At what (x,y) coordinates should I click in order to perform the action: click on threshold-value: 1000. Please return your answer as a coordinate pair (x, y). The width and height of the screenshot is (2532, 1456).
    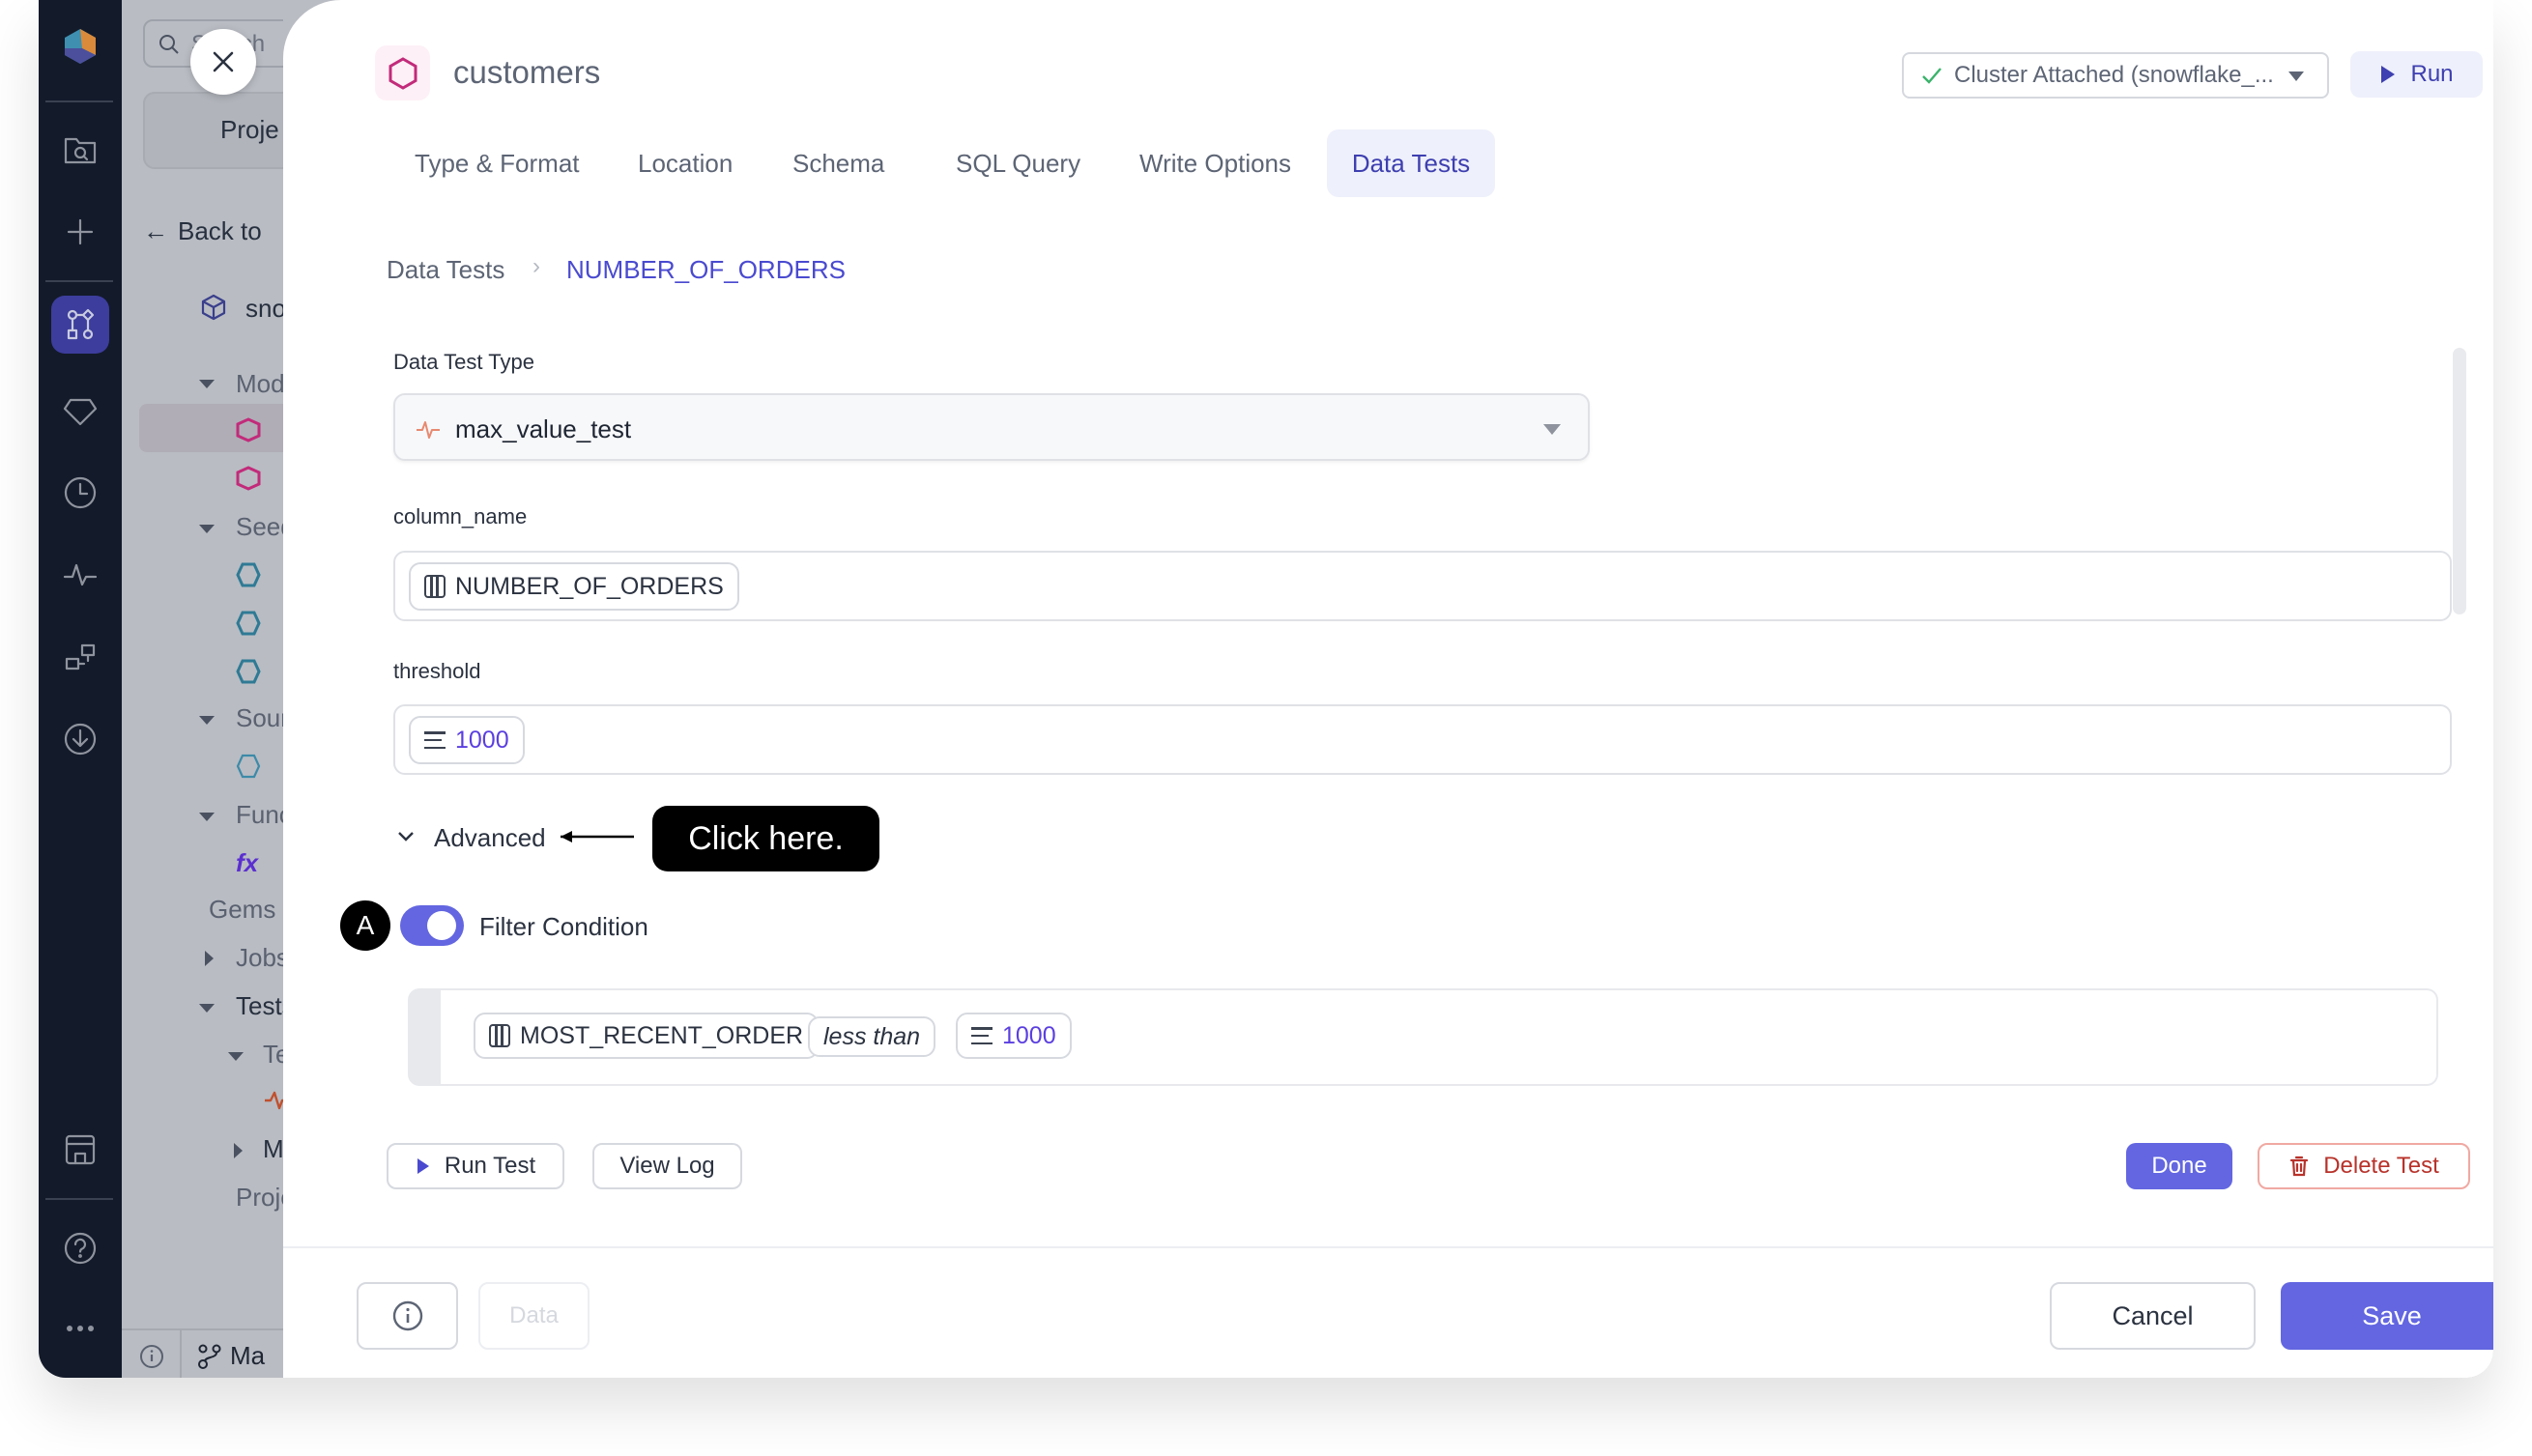
    Looking at the image, I should click on (482, 740).